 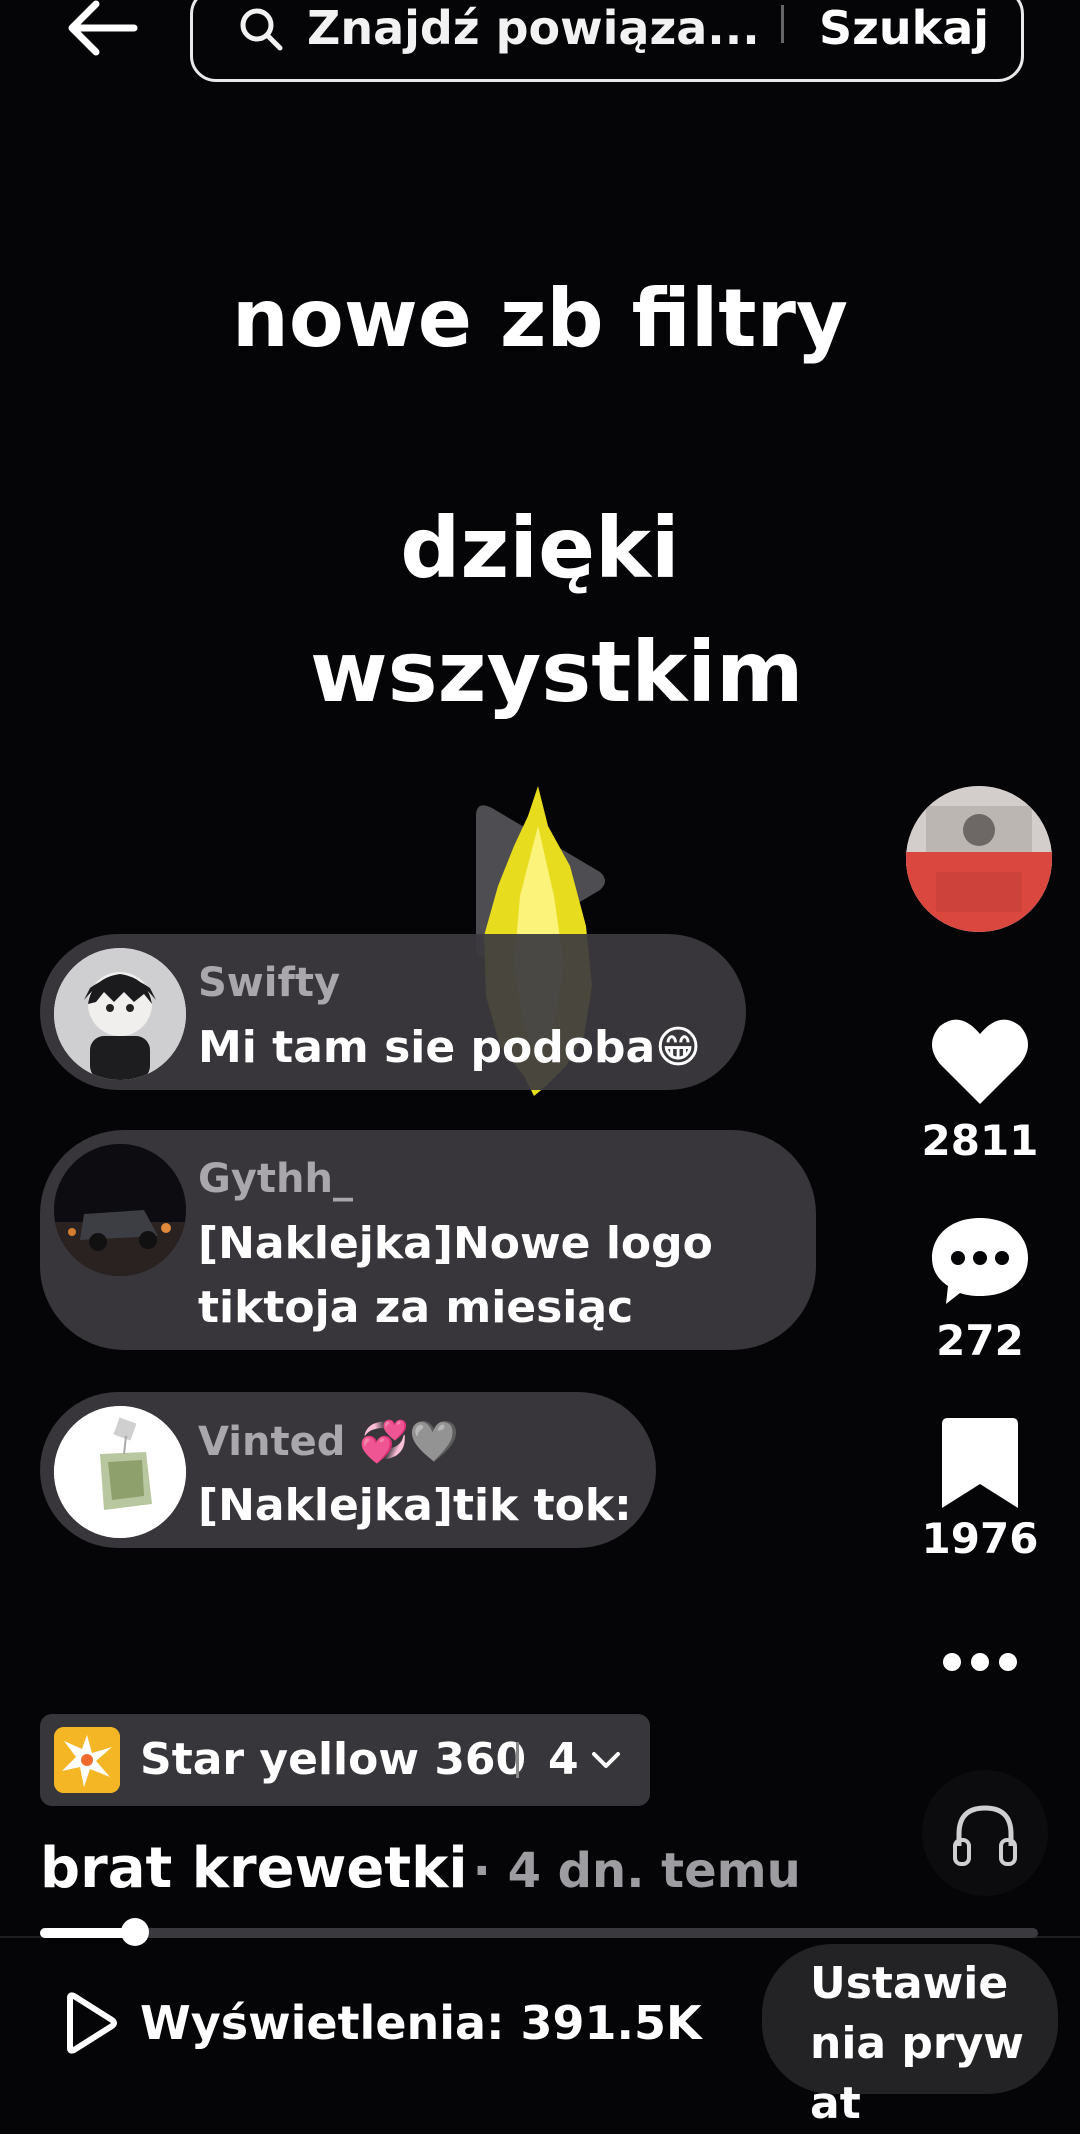 What do you see at coordinates (563, 1759) in the screenshot?
I see `effect-count: 4` at bounding box center [563, 1759].